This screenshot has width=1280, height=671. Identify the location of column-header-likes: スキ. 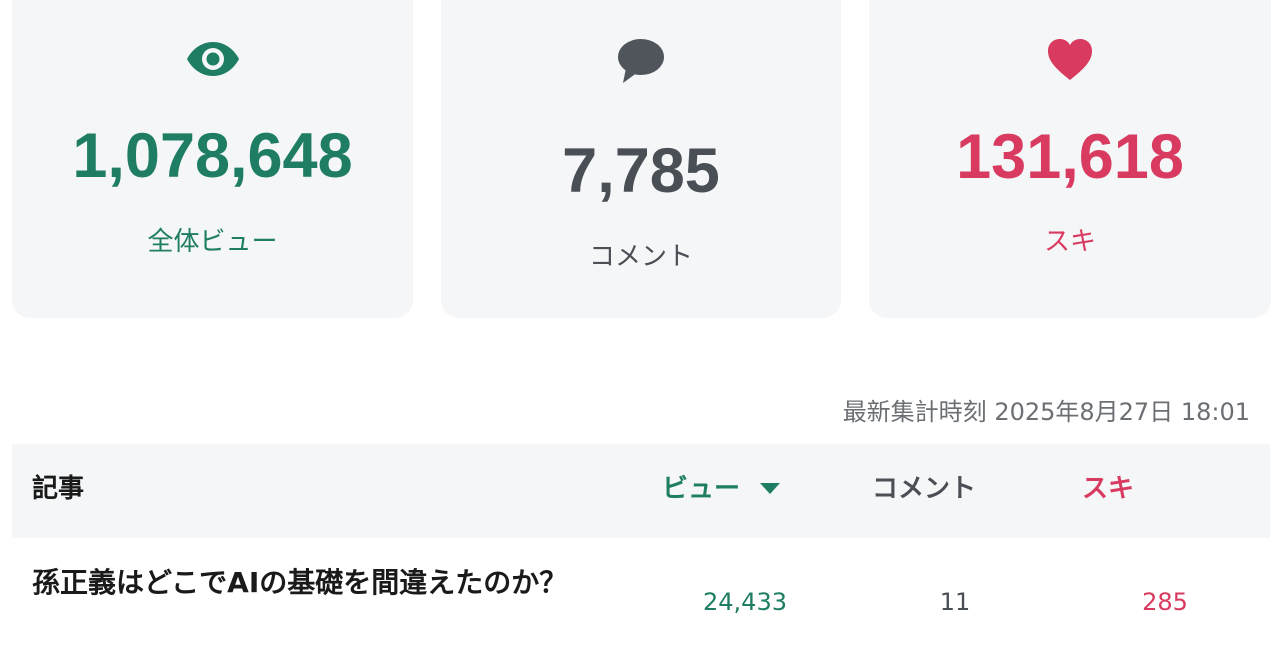
(1108, 489).